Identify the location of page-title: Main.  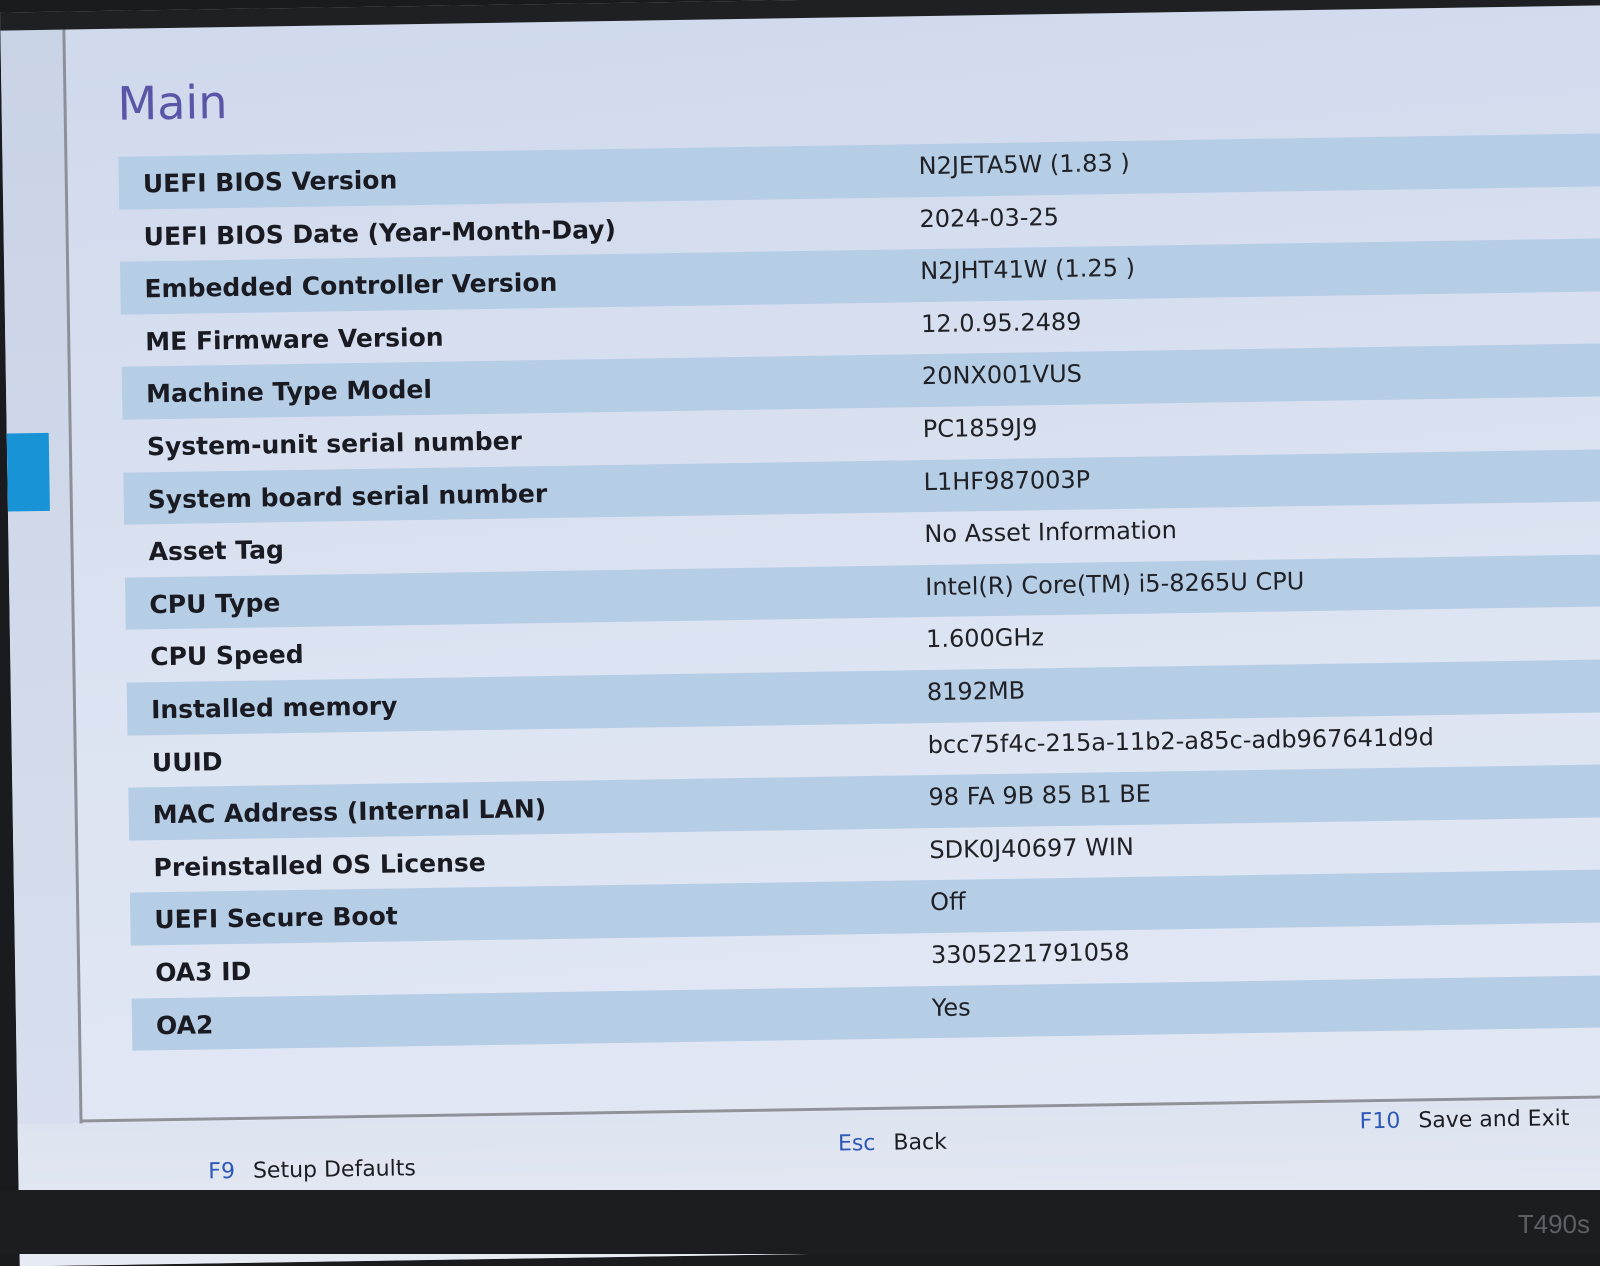
(172, 103).